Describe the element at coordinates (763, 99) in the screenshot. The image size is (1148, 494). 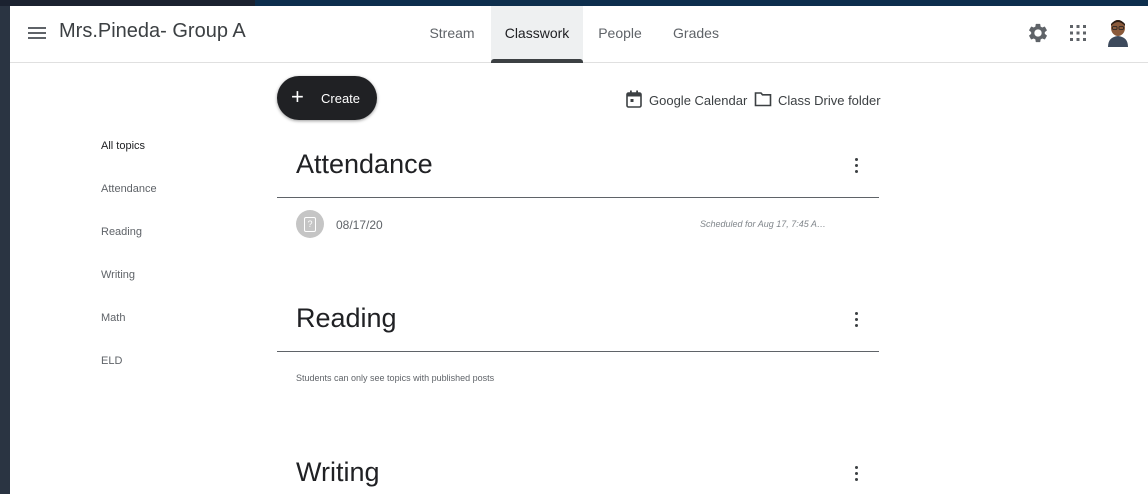
I see `folder-icon` at that location.